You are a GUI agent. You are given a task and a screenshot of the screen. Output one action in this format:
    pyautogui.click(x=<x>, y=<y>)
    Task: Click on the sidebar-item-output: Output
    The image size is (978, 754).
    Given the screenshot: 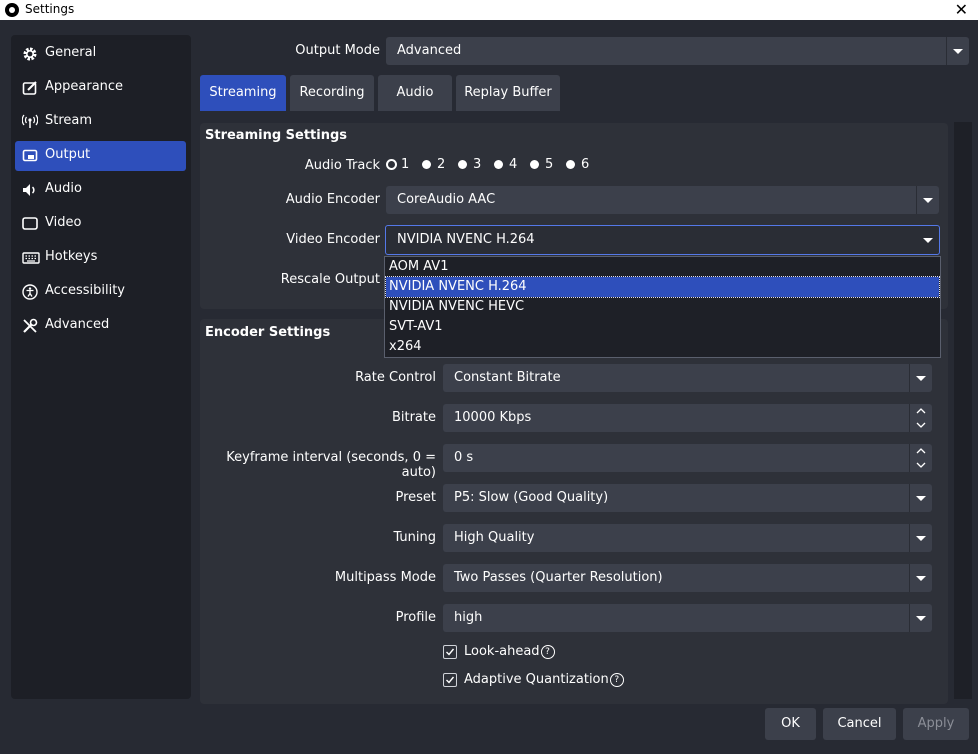 What is the action you would take?
    pyautogui.click(x=100, y=156)
    